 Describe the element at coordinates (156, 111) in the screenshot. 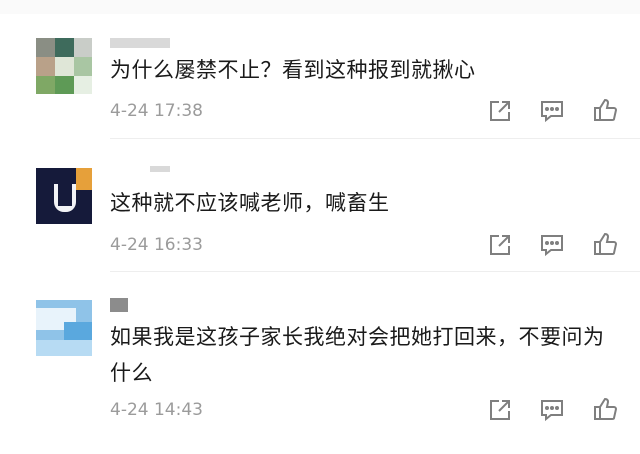

I see `comment-timestamp: 4-24 17:38` at that location.